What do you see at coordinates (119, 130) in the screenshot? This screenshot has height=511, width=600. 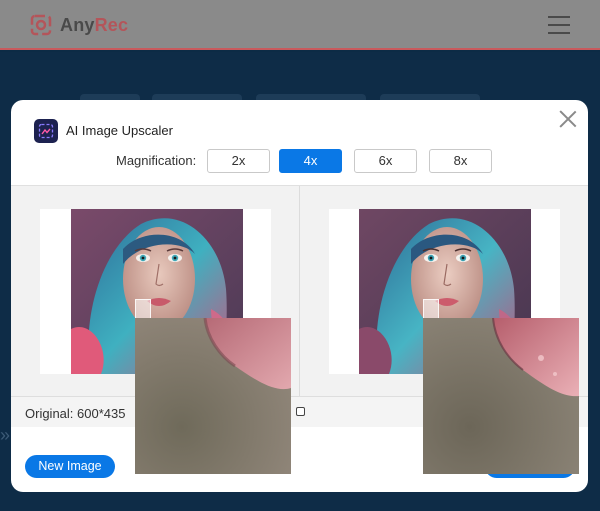 I see `modal-title: AI Image Upscaler` at bounding box center [119, 130].